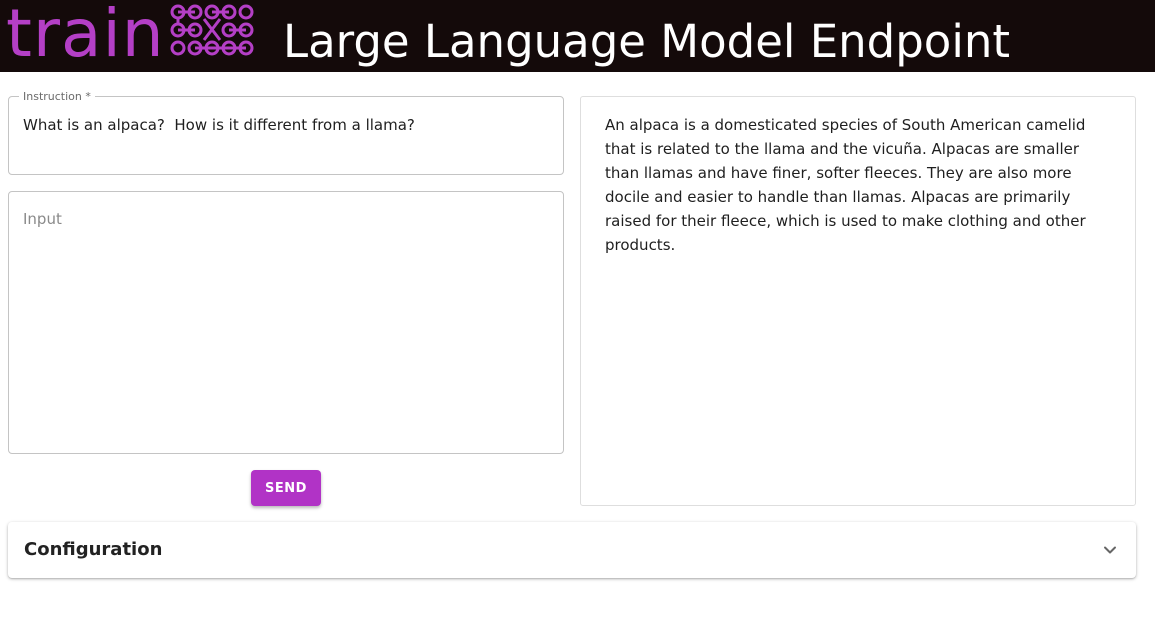 The height and width of the screenshot is (618, 1155). What do you see at coordinates (646, 41) in the screenshot?
I see `page-title: Large Language Model Endpoint` at bounding box center [646, 41].